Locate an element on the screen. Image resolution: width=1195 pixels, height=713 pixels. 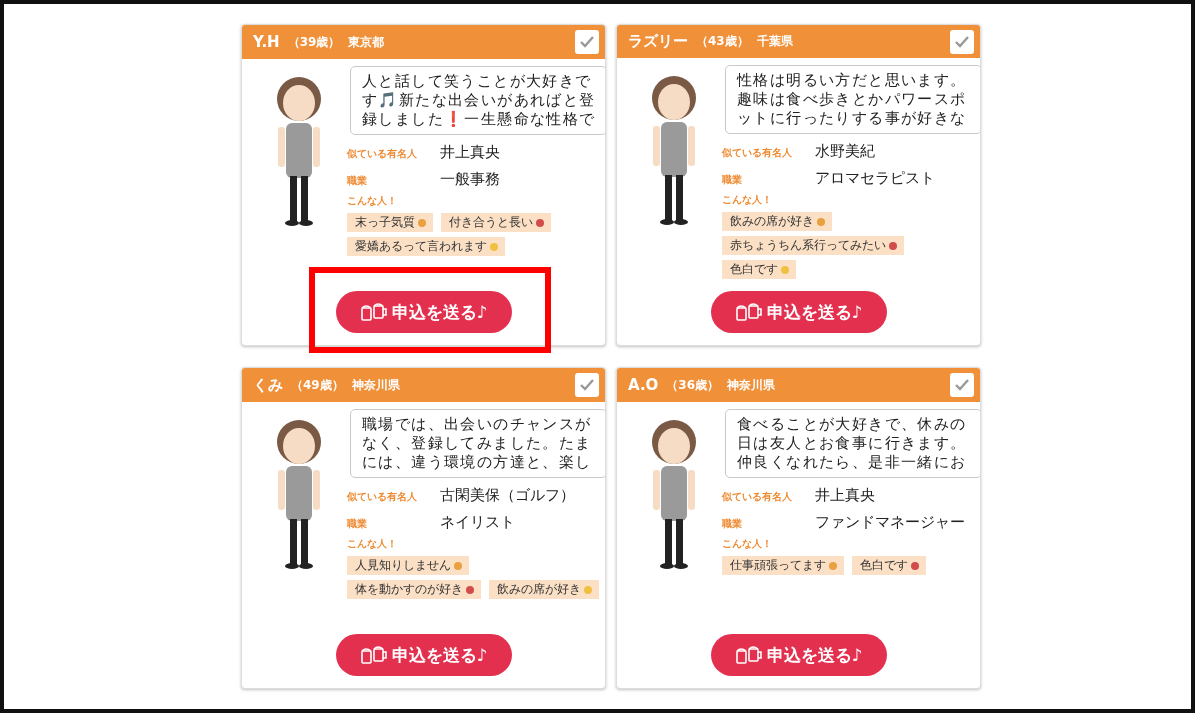
celebrity-value: 水野美紀 is located at coordinates (845, 151).